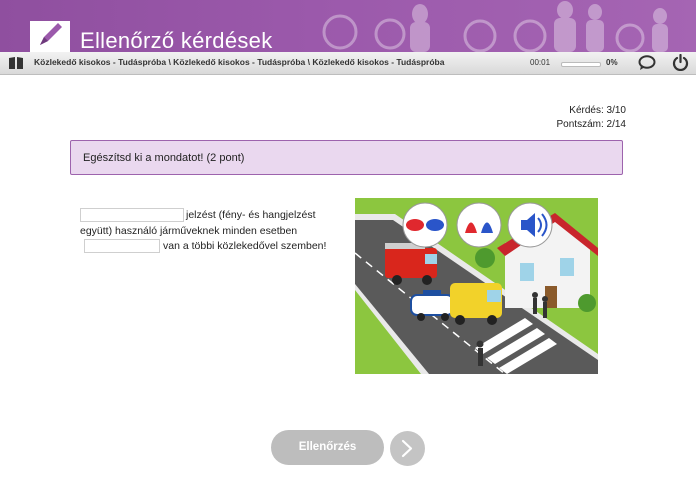 This screenshot has width=696, height=479. I want to click on points-counter: Pontszám: 2/14, so click(591, 124).